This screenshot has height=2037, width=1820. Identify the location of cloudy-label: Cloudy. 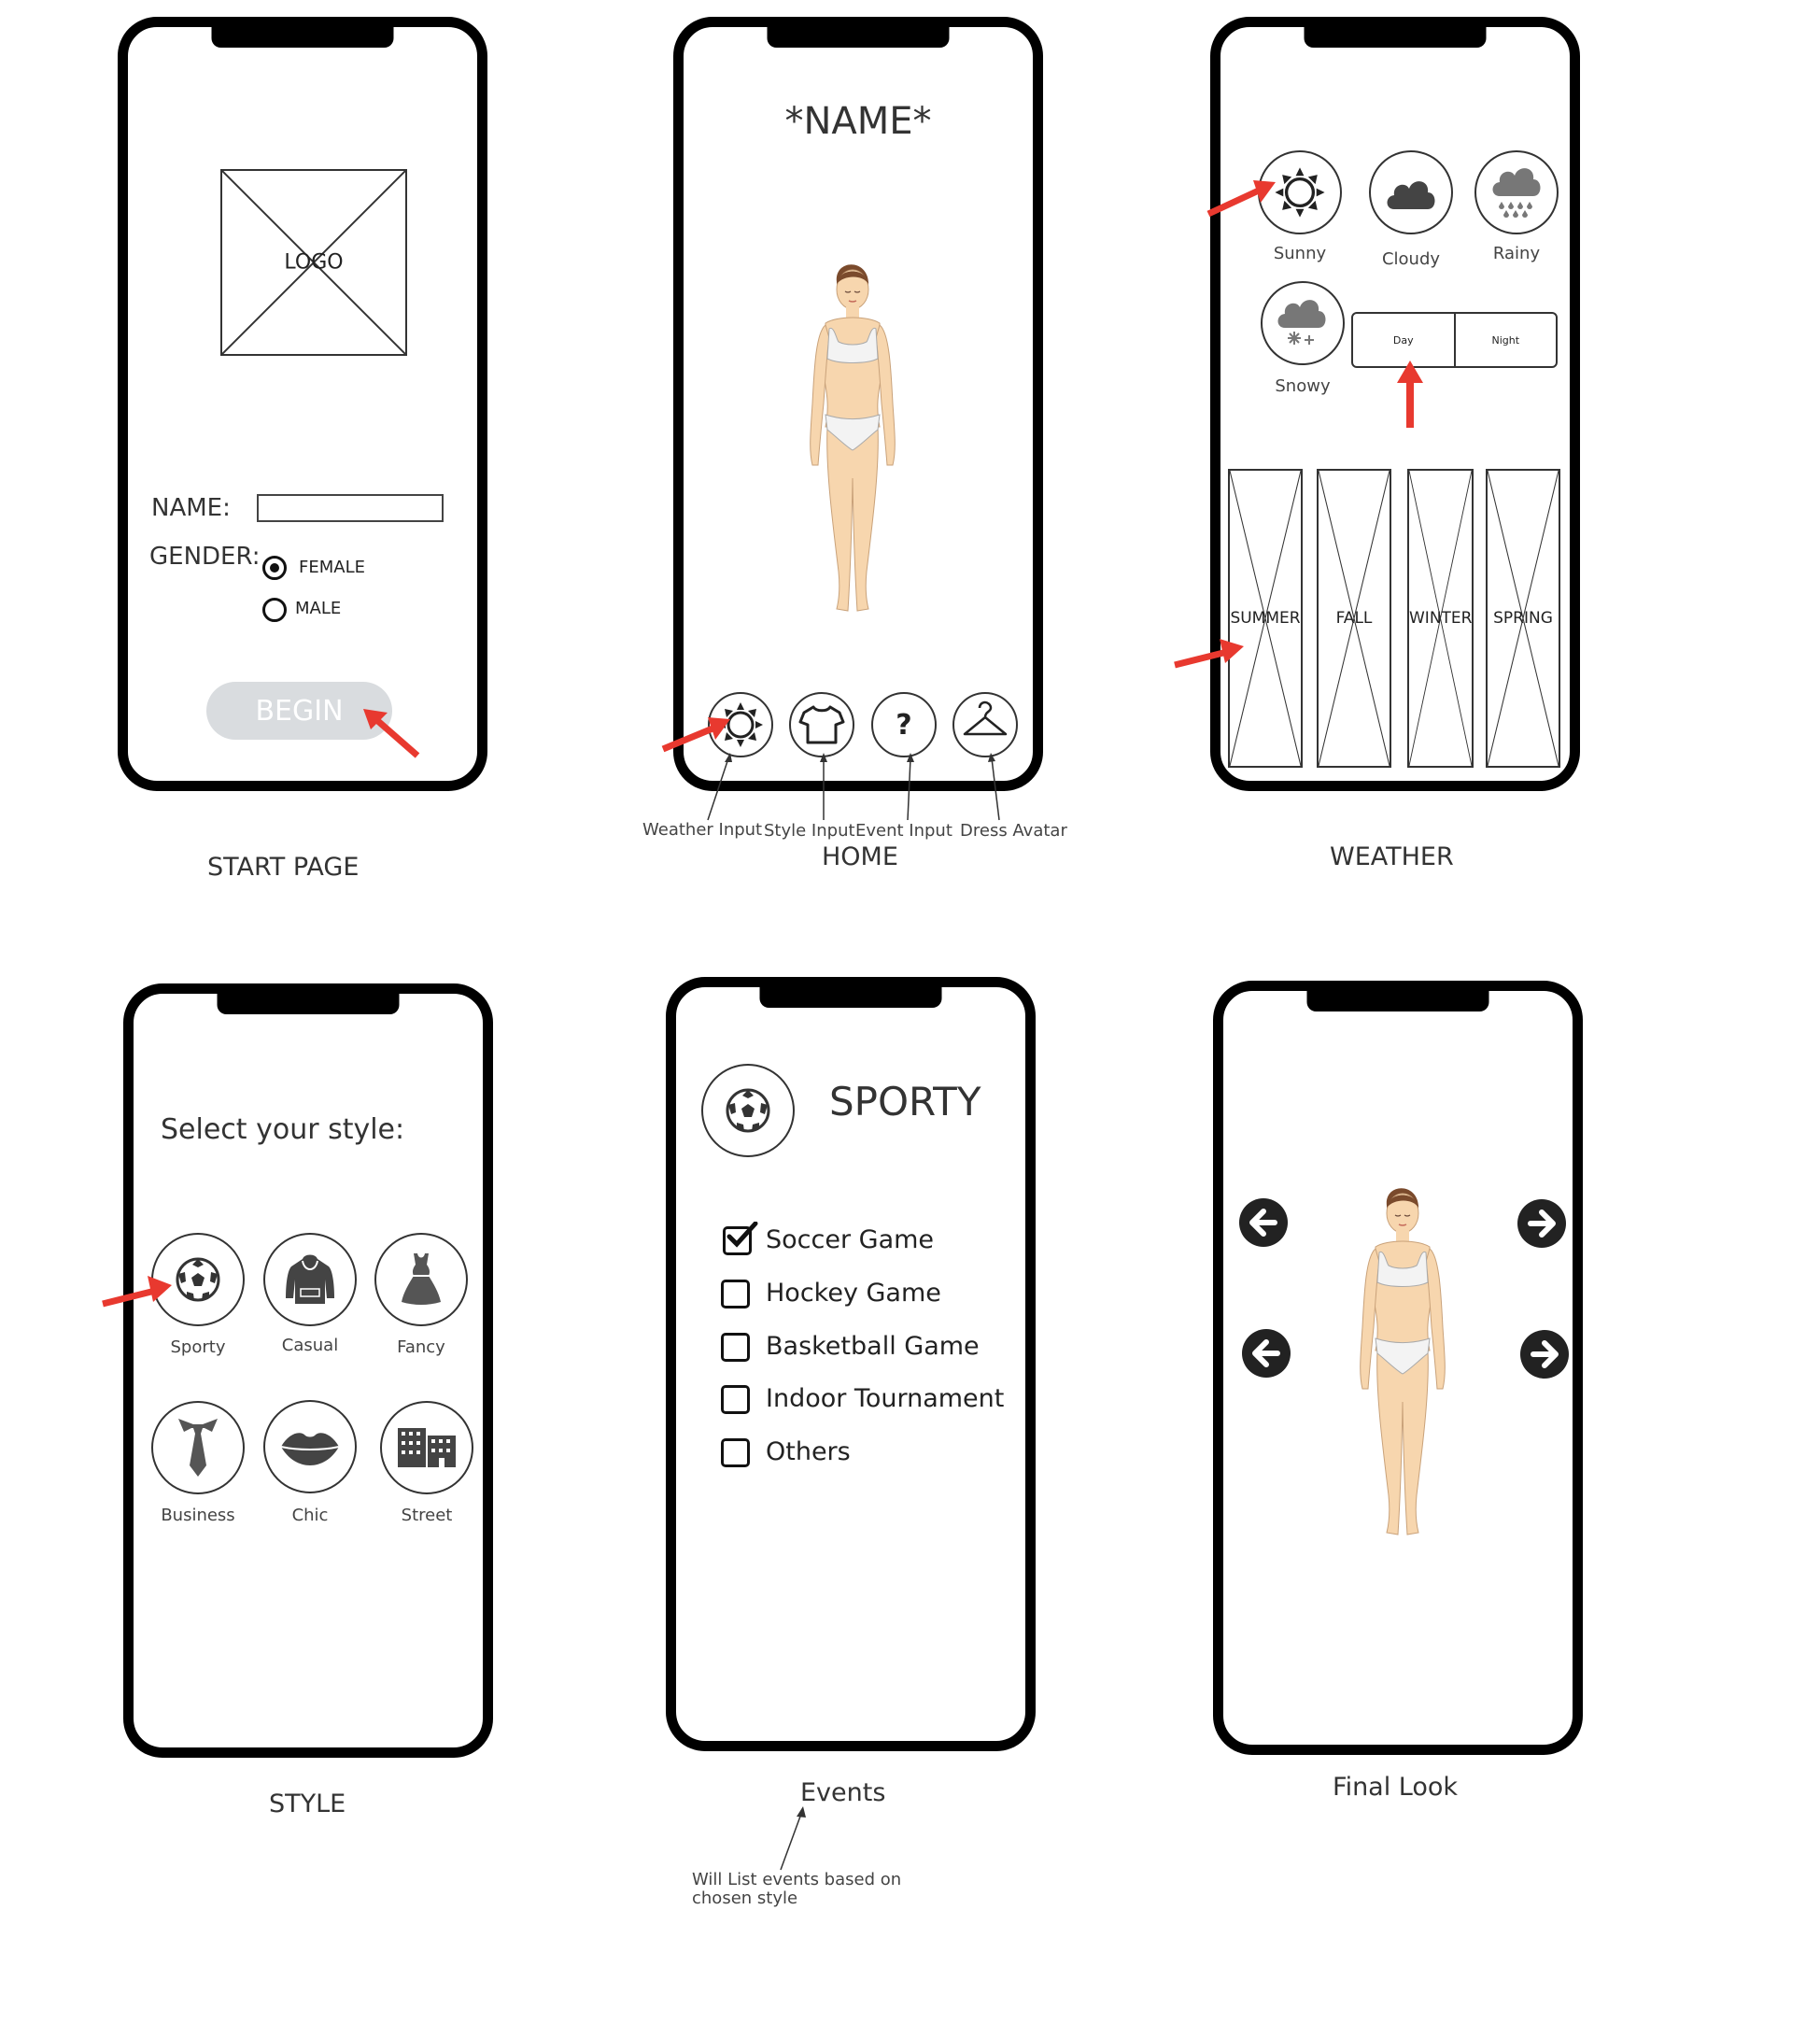
(1411, 259).